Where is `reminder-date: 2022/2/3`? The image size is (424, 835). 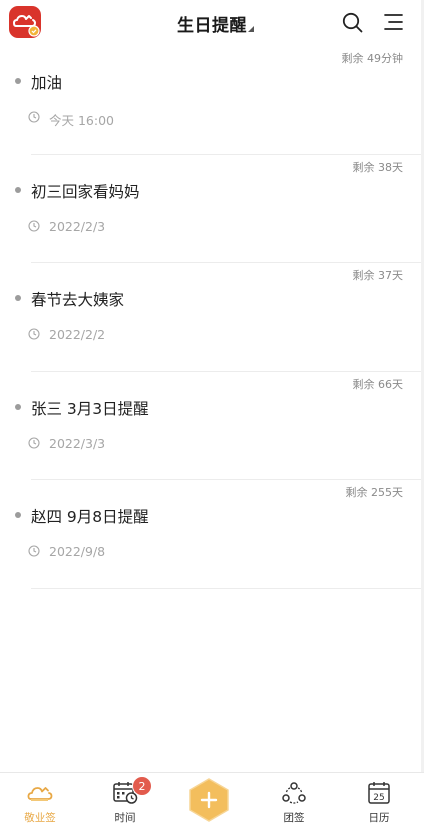 reminder-date: 2022/2/3 is located at coordinates (77, 226).